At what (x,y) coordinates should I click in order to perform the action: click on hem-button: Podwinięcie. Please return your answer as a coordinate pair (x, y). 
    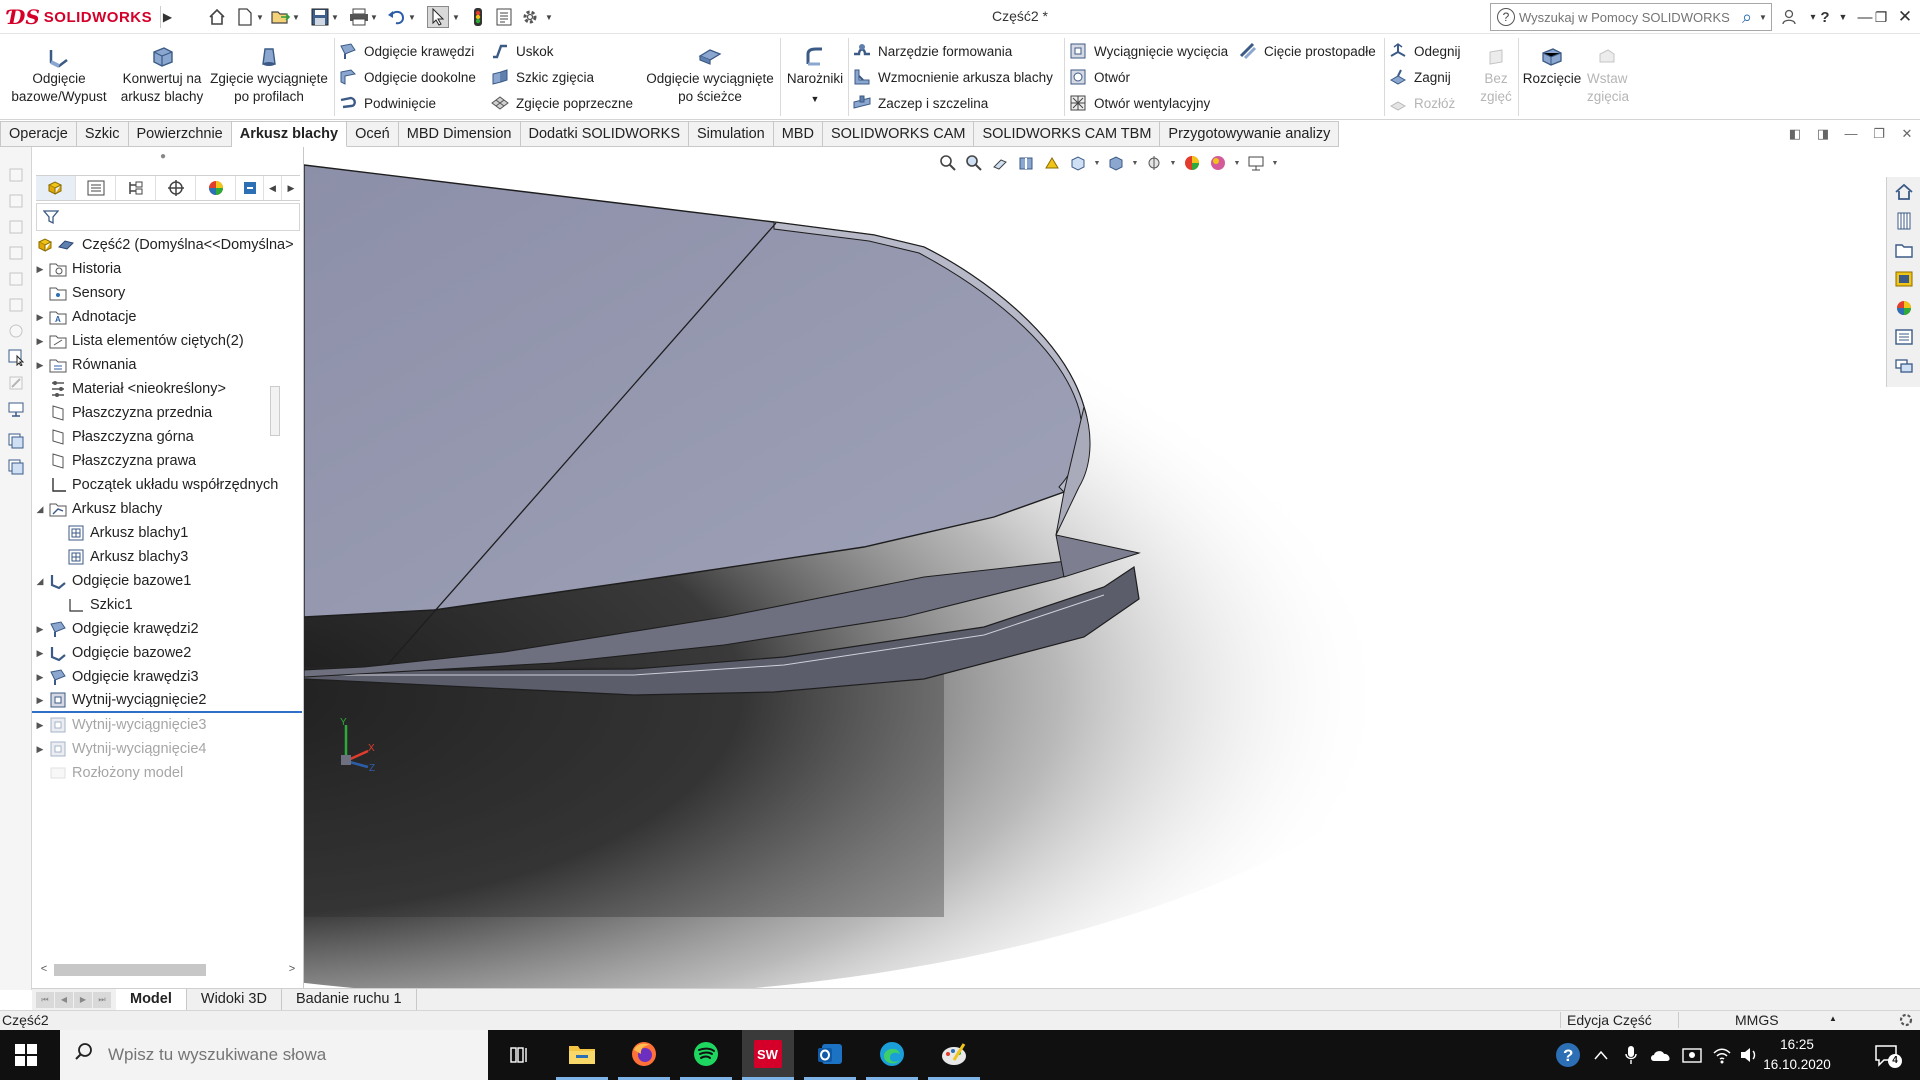
    Looking at the image, I should click on (407, 103).